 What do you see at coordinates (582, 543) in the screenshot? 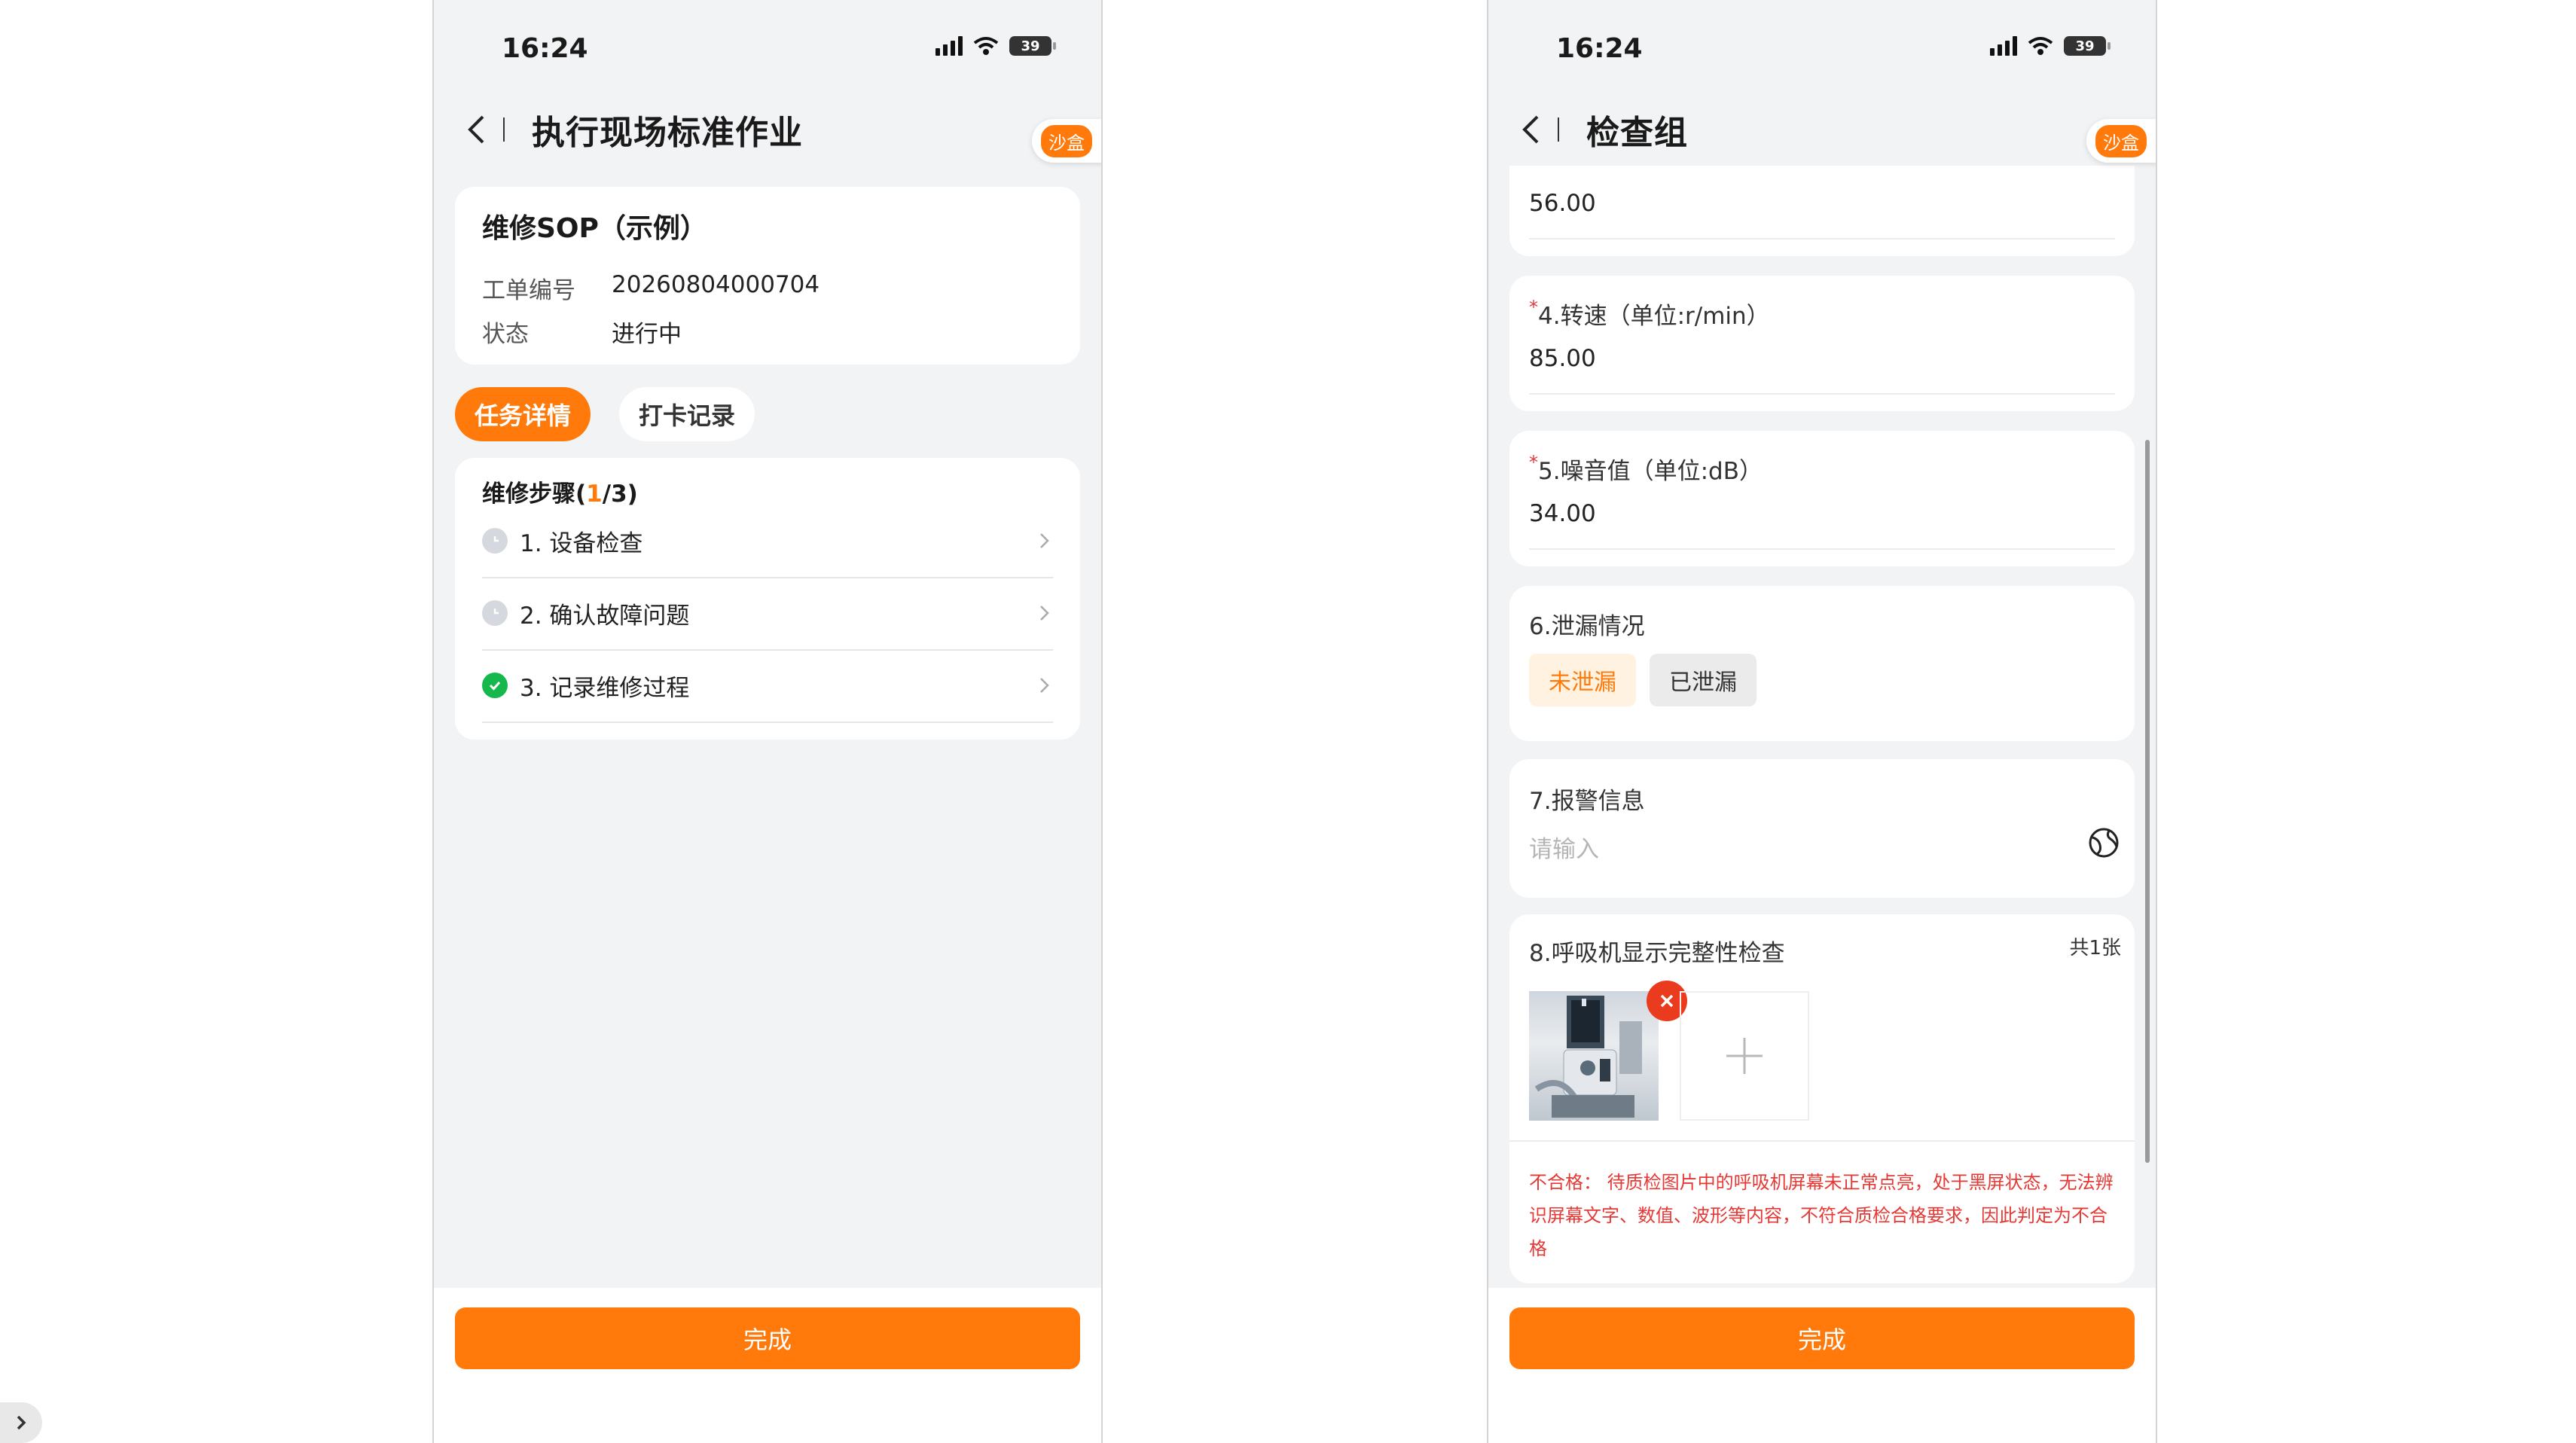
I see `step-label: 1. 设备检查` at bounding box center [582, 543].